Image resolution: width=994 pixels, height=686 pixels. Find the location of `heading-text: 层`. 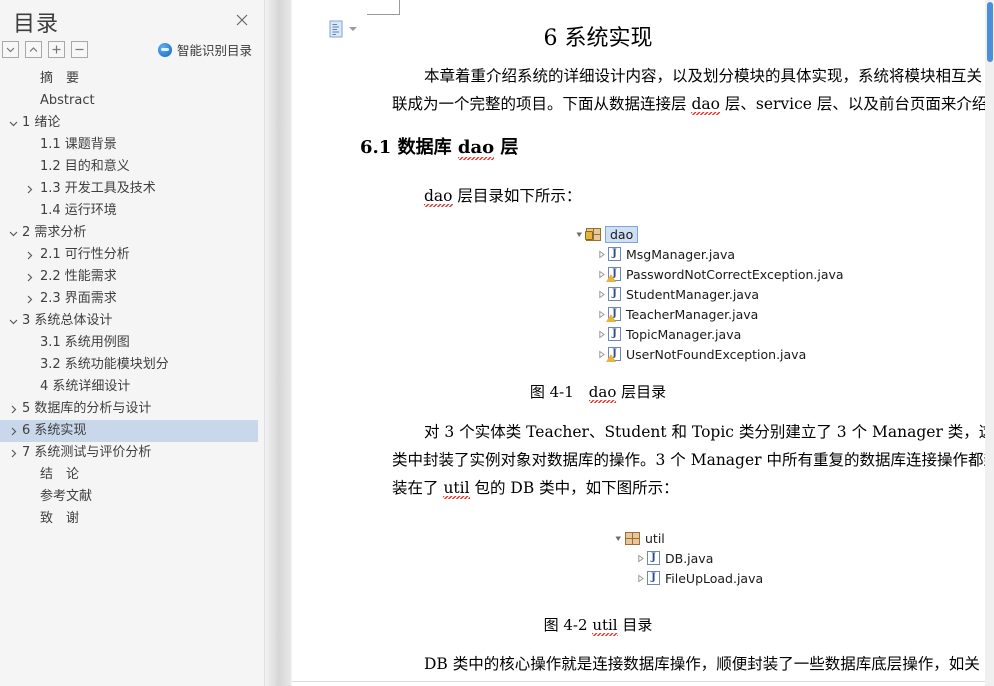

heading-text: 层 is located at coordinates (506, 147).